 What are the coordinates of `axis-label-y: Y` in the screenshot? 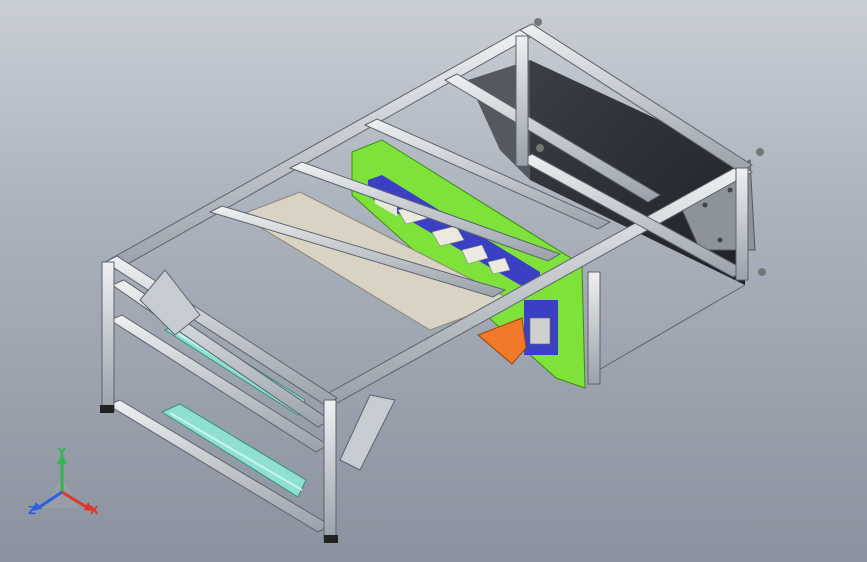 It's located at (62, 452).